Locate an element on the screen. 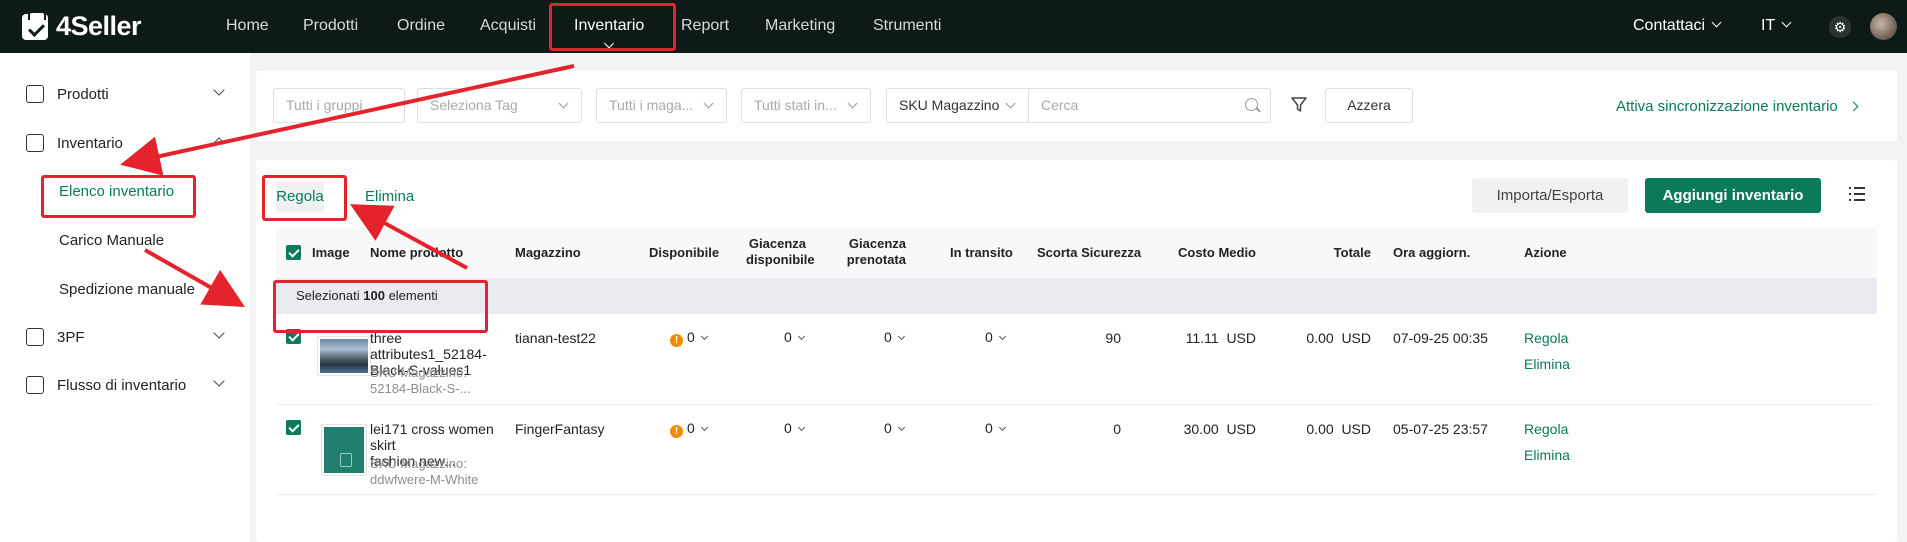 Image resolution: width=1907 pixels, height=542 pixels. sidebar-item-prodotti: Prodotti is located at coordinates (125, 94).